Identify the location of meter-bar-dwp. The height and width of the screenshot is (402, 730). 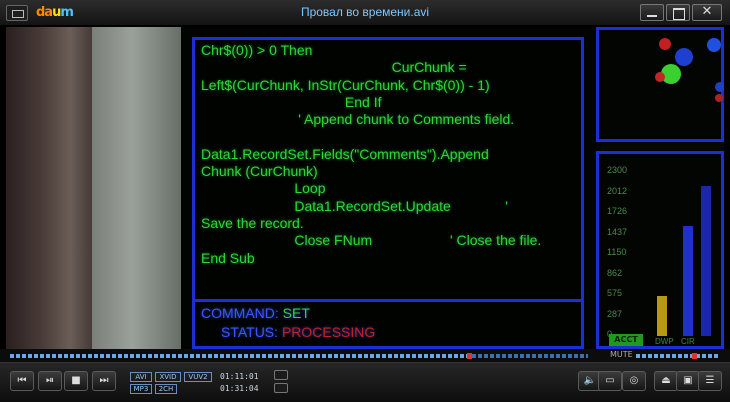
(662, 316).